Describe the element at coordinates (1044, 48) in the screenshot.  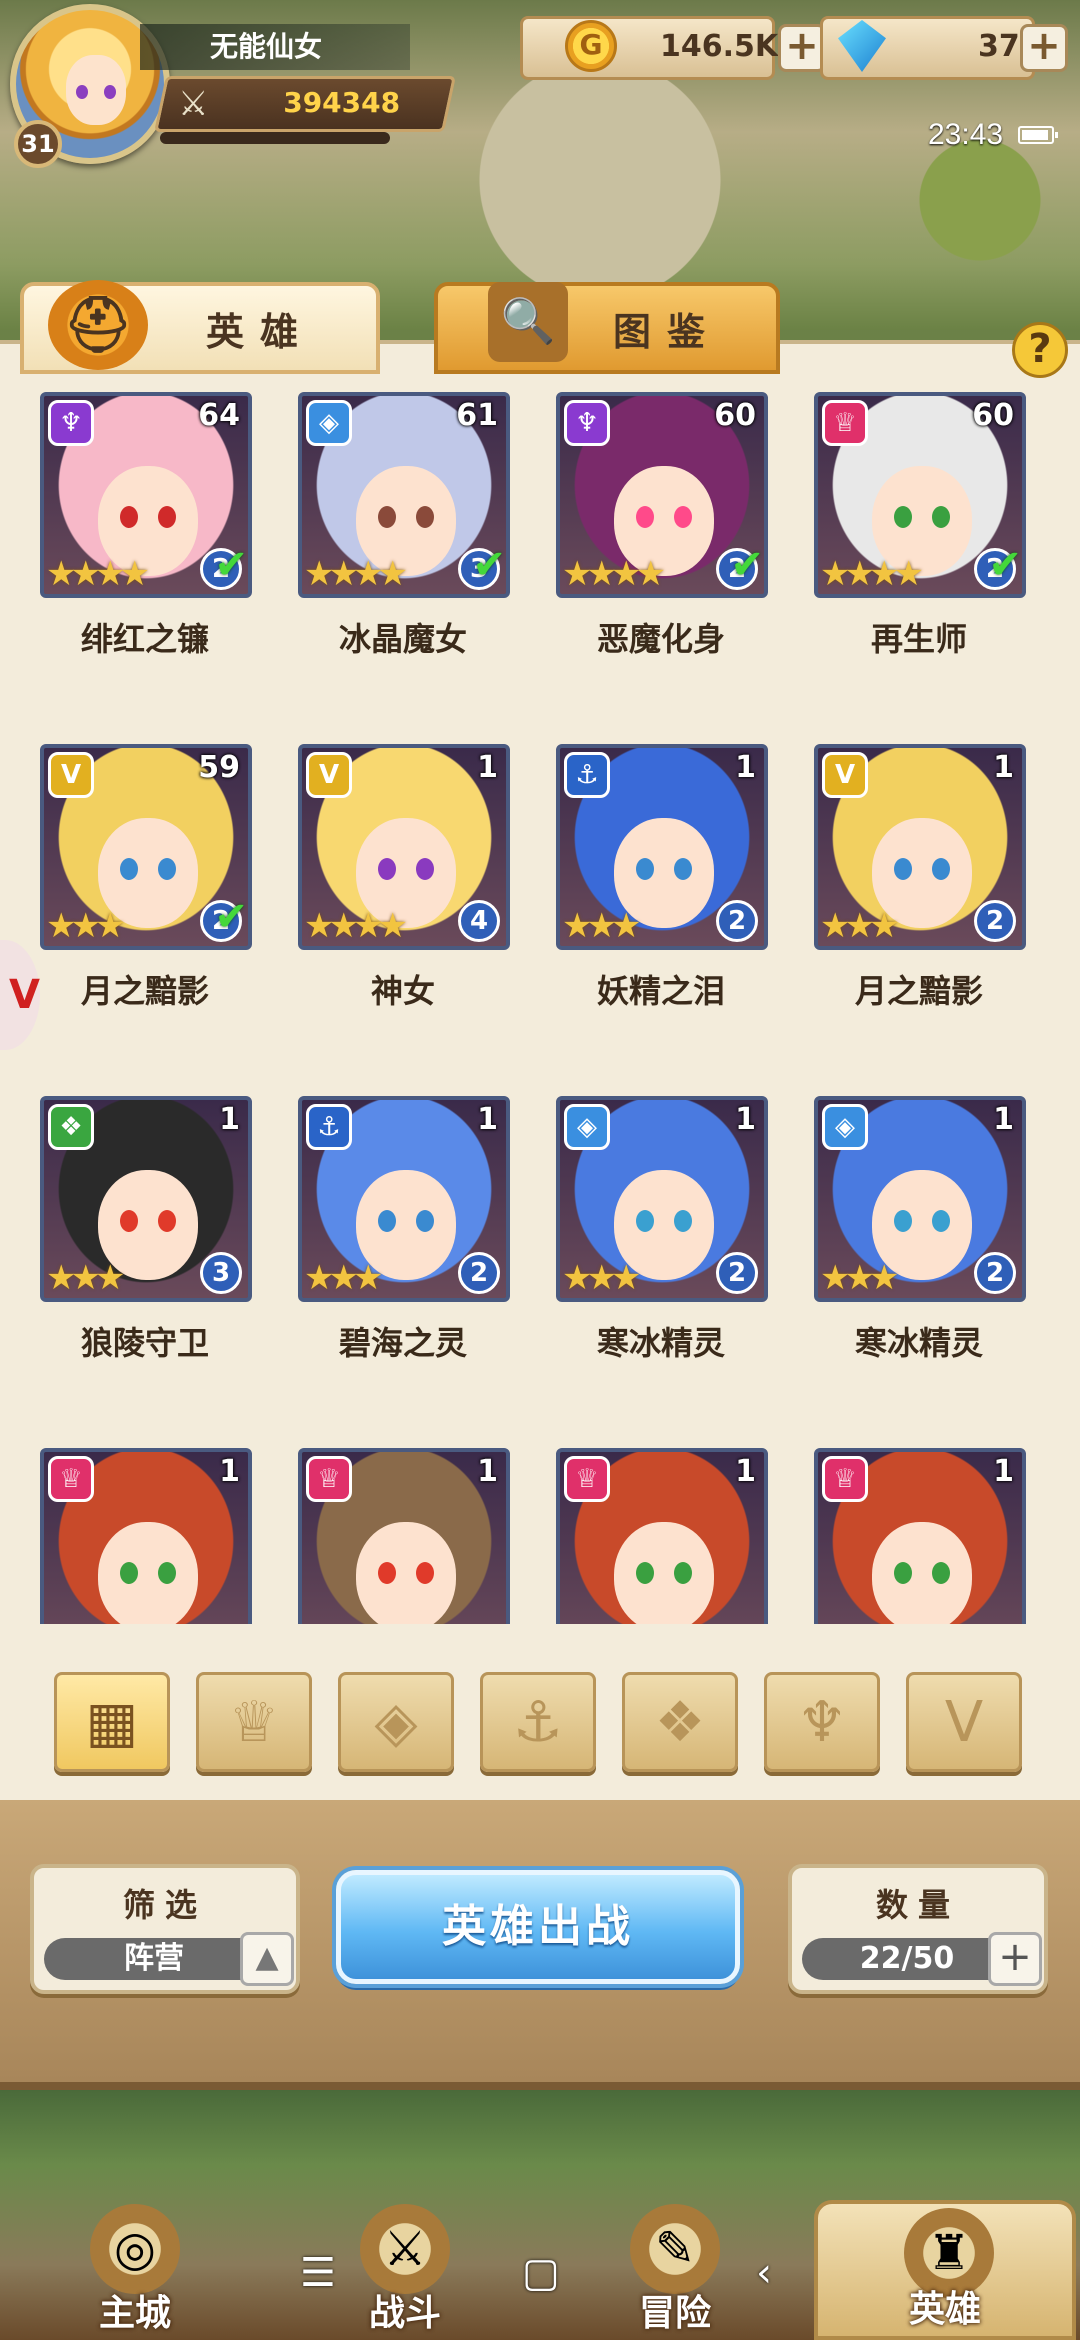
I see `add-gems-button: +` at that location.